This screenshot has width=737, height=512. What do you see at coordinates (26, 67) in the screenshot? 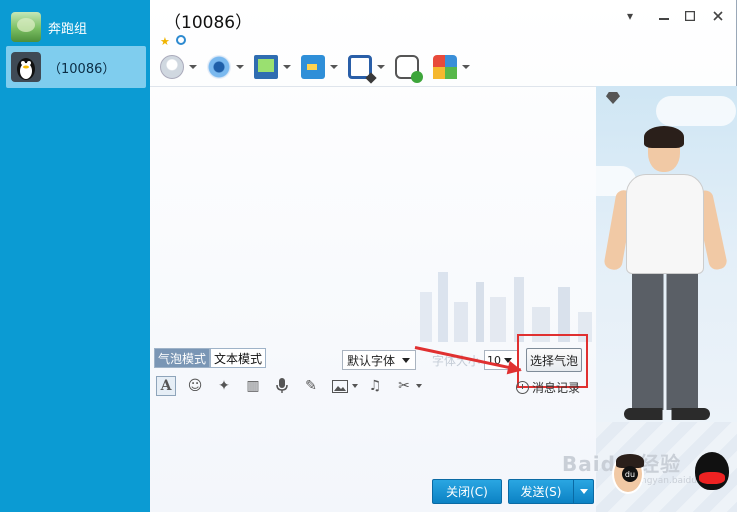
I see `qq-penguin-avatar` at bounding box center [26, 67].